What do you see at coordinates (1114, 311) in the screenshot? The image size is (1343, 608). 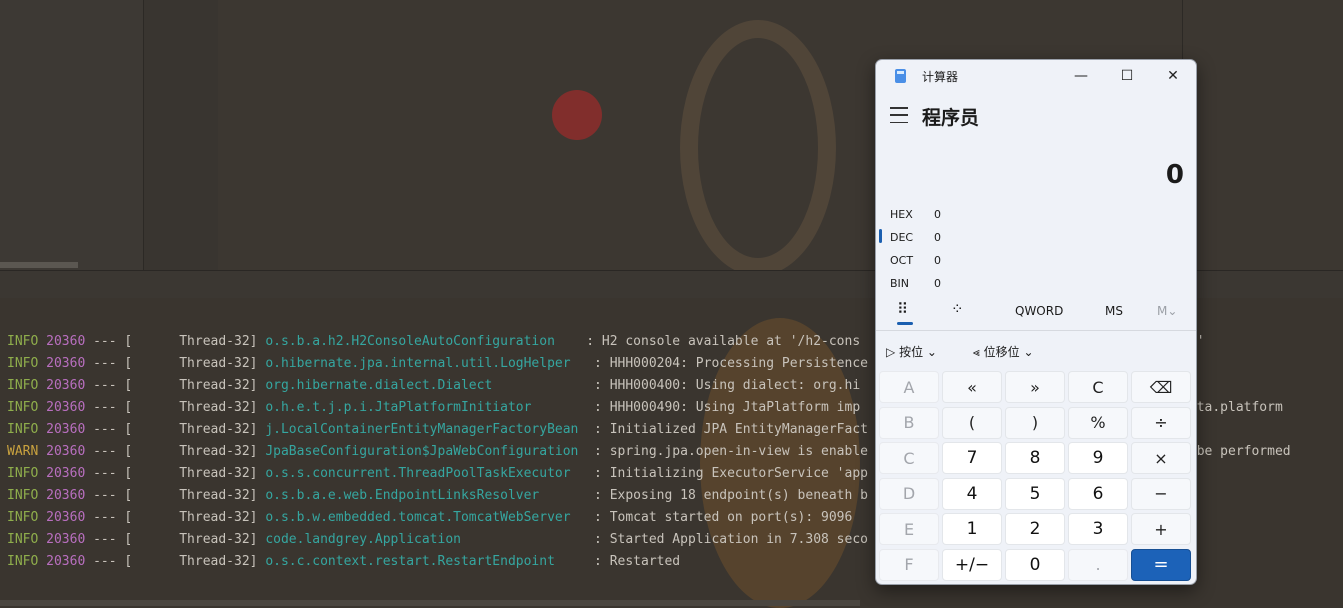 I see `memory-store-button: MS` at bounding box center [1114, 311].